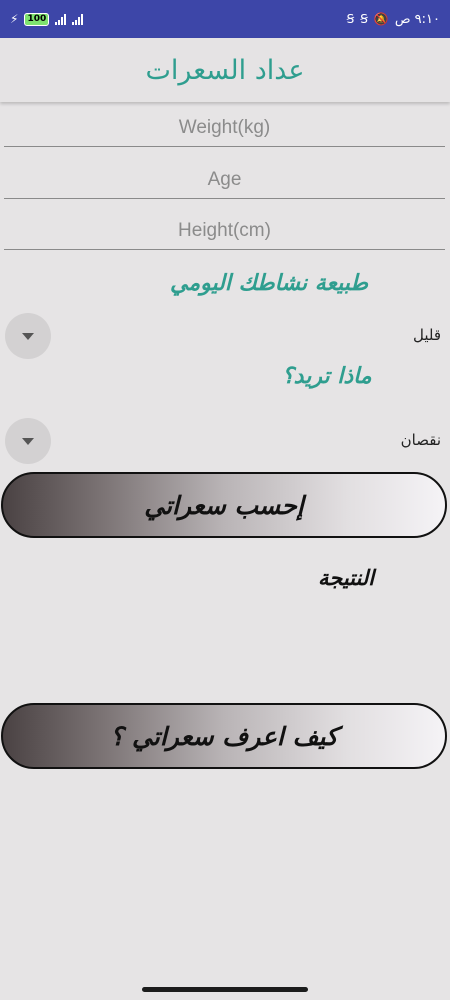 The height and width of the screenshot is (1000, 450). I want to click on howto-button: كيف اعرف سعراتي ؟, so click(224, 736).